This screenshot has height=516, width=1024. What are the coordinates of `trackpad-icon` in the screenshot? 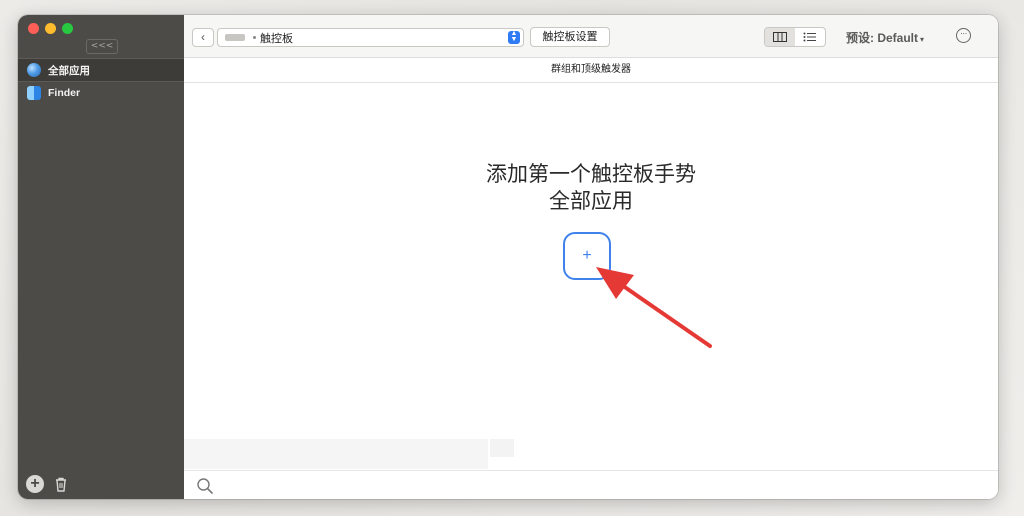 It's located at (235, 37).